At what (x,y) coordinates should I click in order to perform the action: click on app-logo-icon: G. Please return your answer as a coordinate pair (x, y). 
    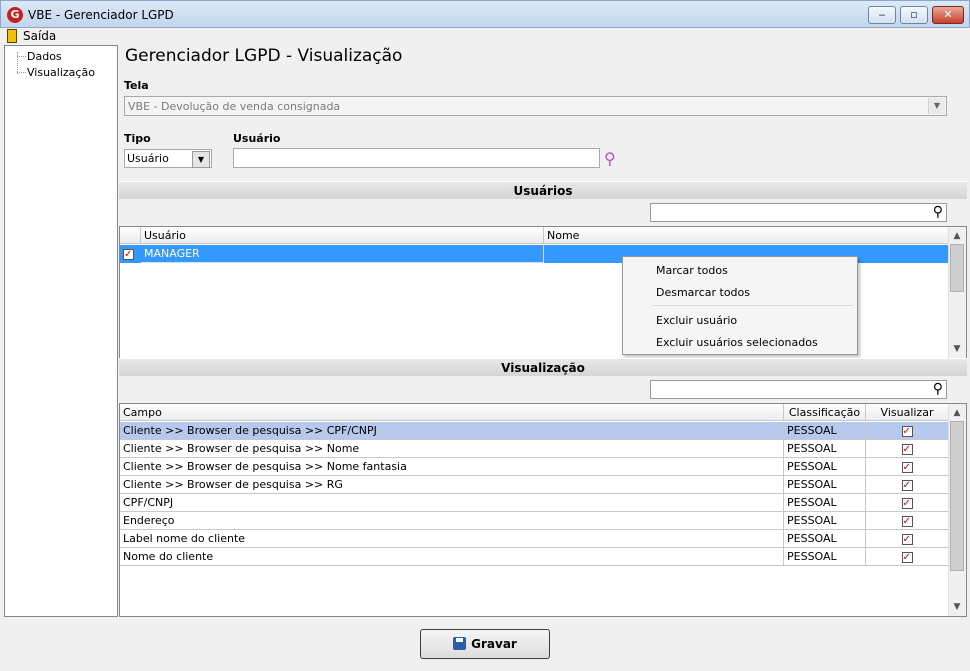
    Looking at the image, I should click on (15, 15).